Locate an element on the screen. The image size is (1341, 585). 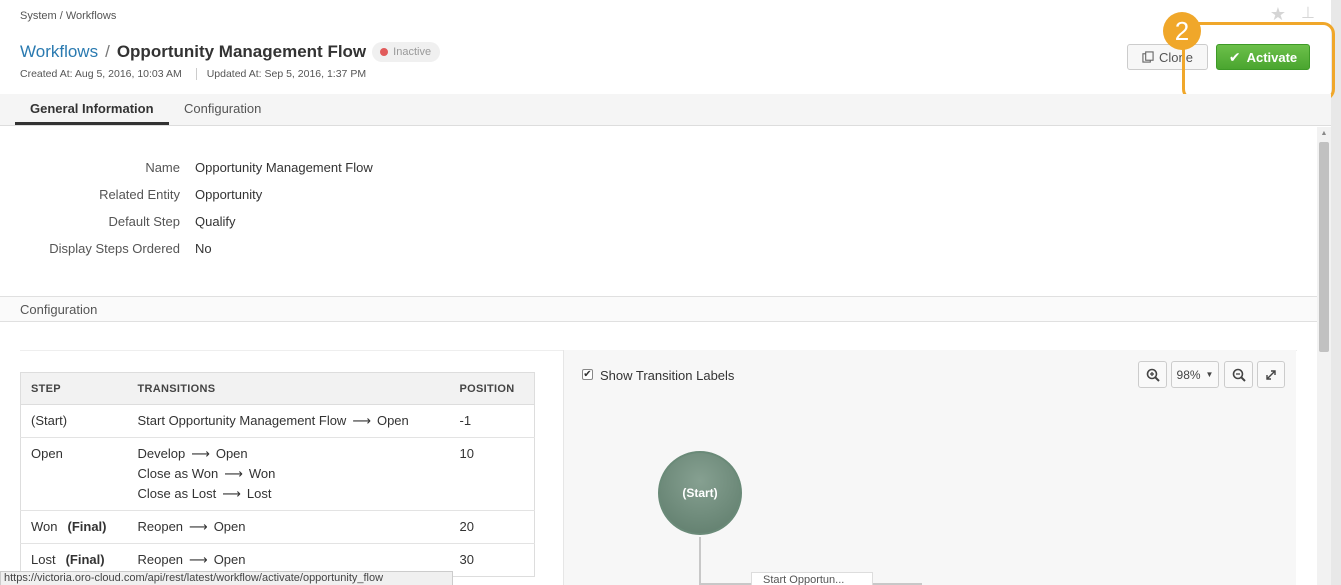
updated-at: Updated At: Sep 5, 2016, 1:37 PM is located at coordinates (286, 74).